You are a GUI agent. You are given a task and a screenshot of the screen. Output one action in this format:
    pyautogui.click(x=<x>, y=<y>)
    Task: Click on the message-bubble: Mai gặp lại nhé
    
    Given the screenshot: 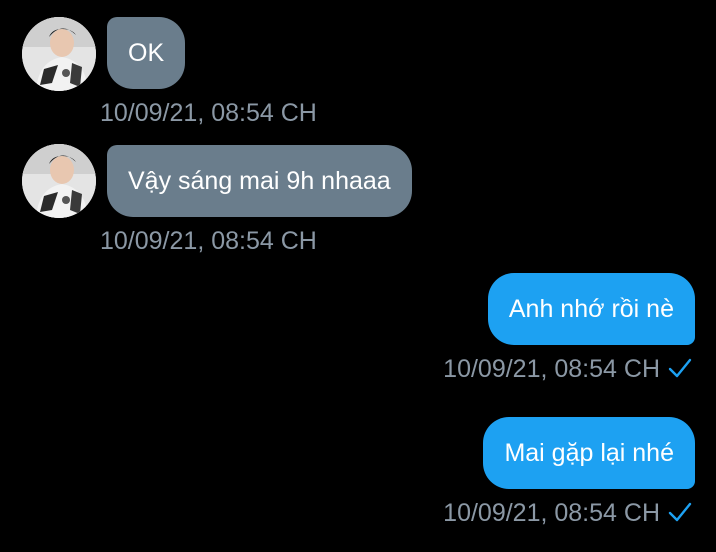 What is the action you would take?
    pyautogui.click(x=589, y=453)
    